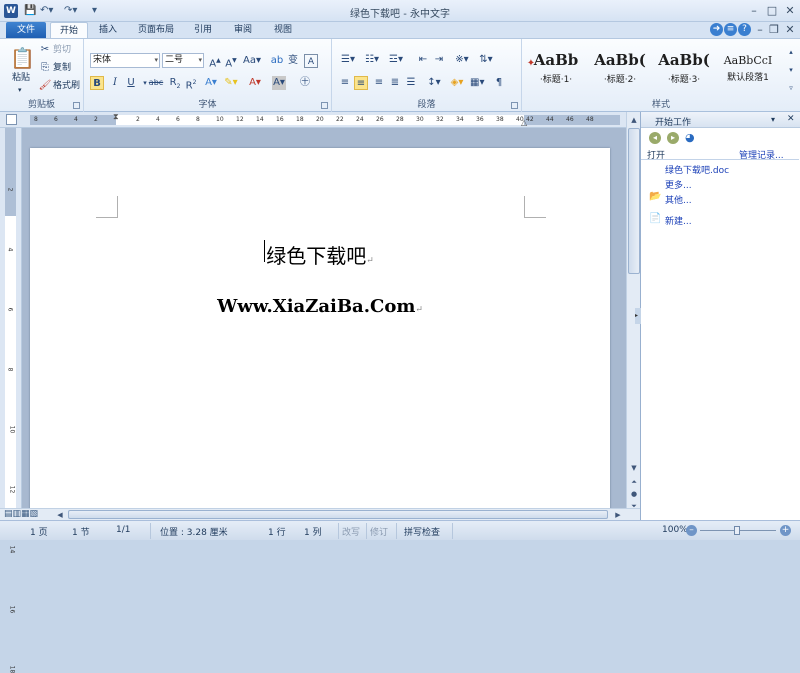  Describe the element at coordinates (791, 52) in the screenshot. I see `styles-scroll-up-icon: ▴` at that location.